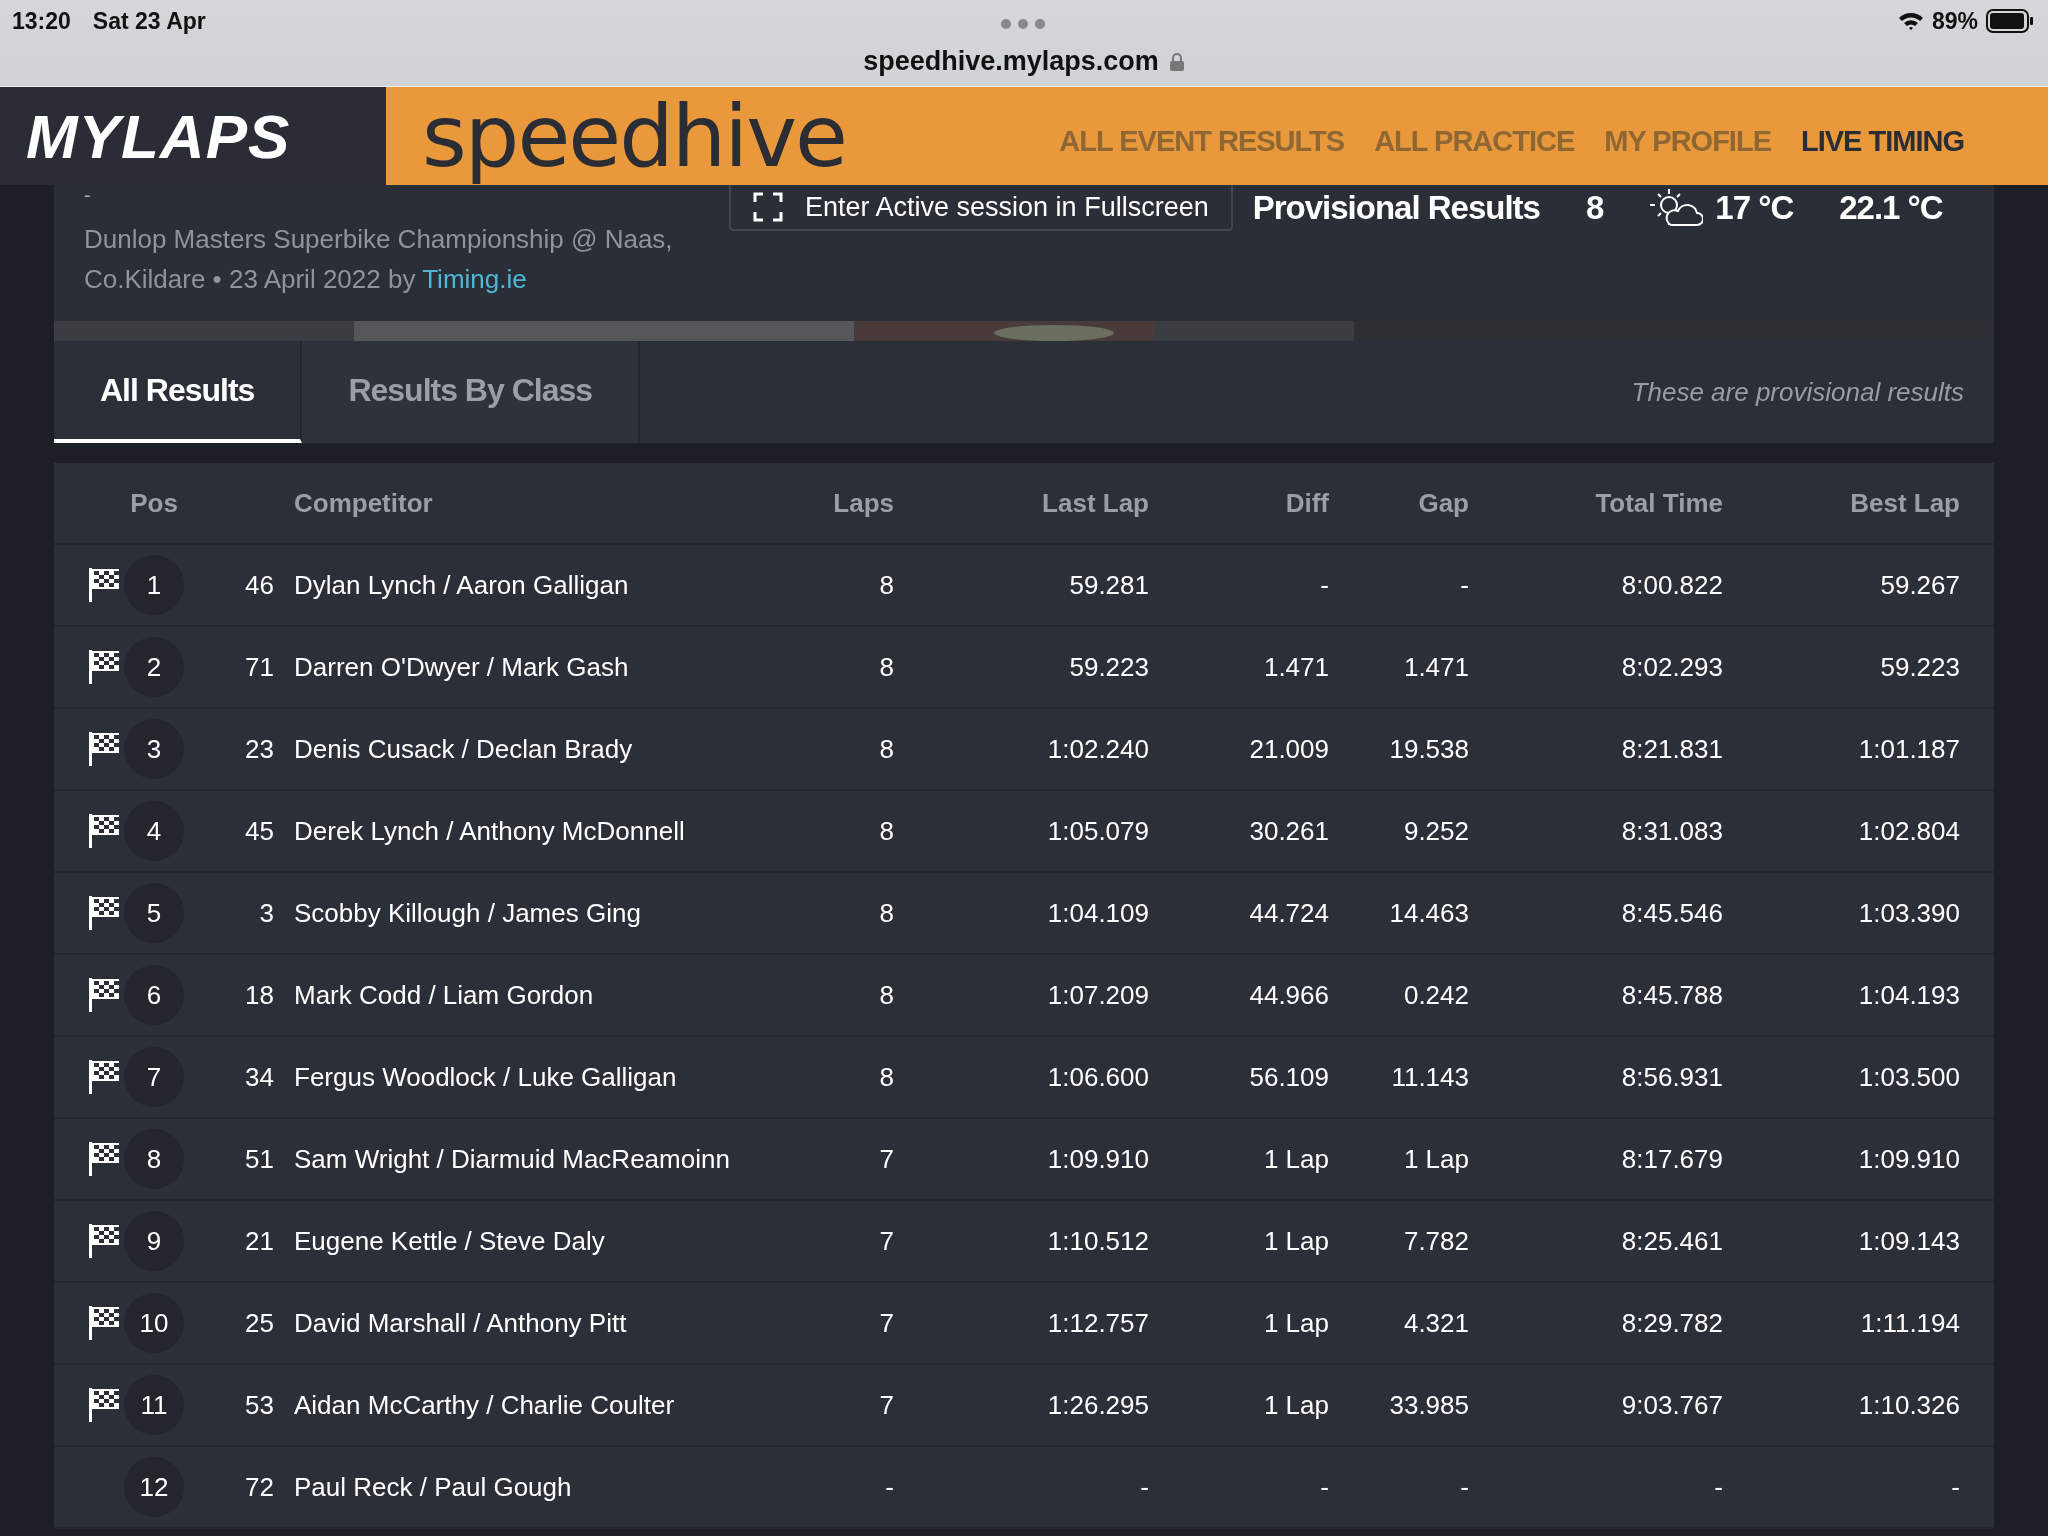 Image resolution: width=2048 pixels, height=1536 pixels. What do you see at coordinates (1909, 831) in the screenshot?
I see `table-cell-text: 1:02.804` at bounding box center [1909, 831].